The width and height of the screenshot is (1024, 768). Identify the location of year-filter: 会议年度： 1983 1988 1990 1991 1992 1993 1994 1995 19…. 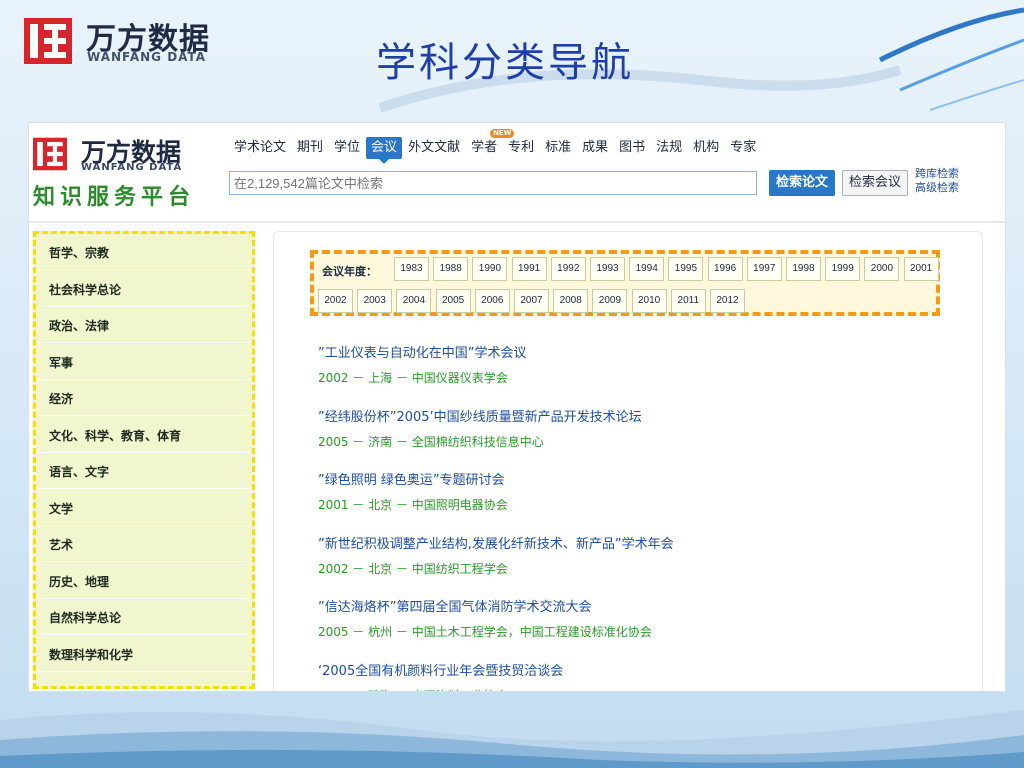
(625, 283).